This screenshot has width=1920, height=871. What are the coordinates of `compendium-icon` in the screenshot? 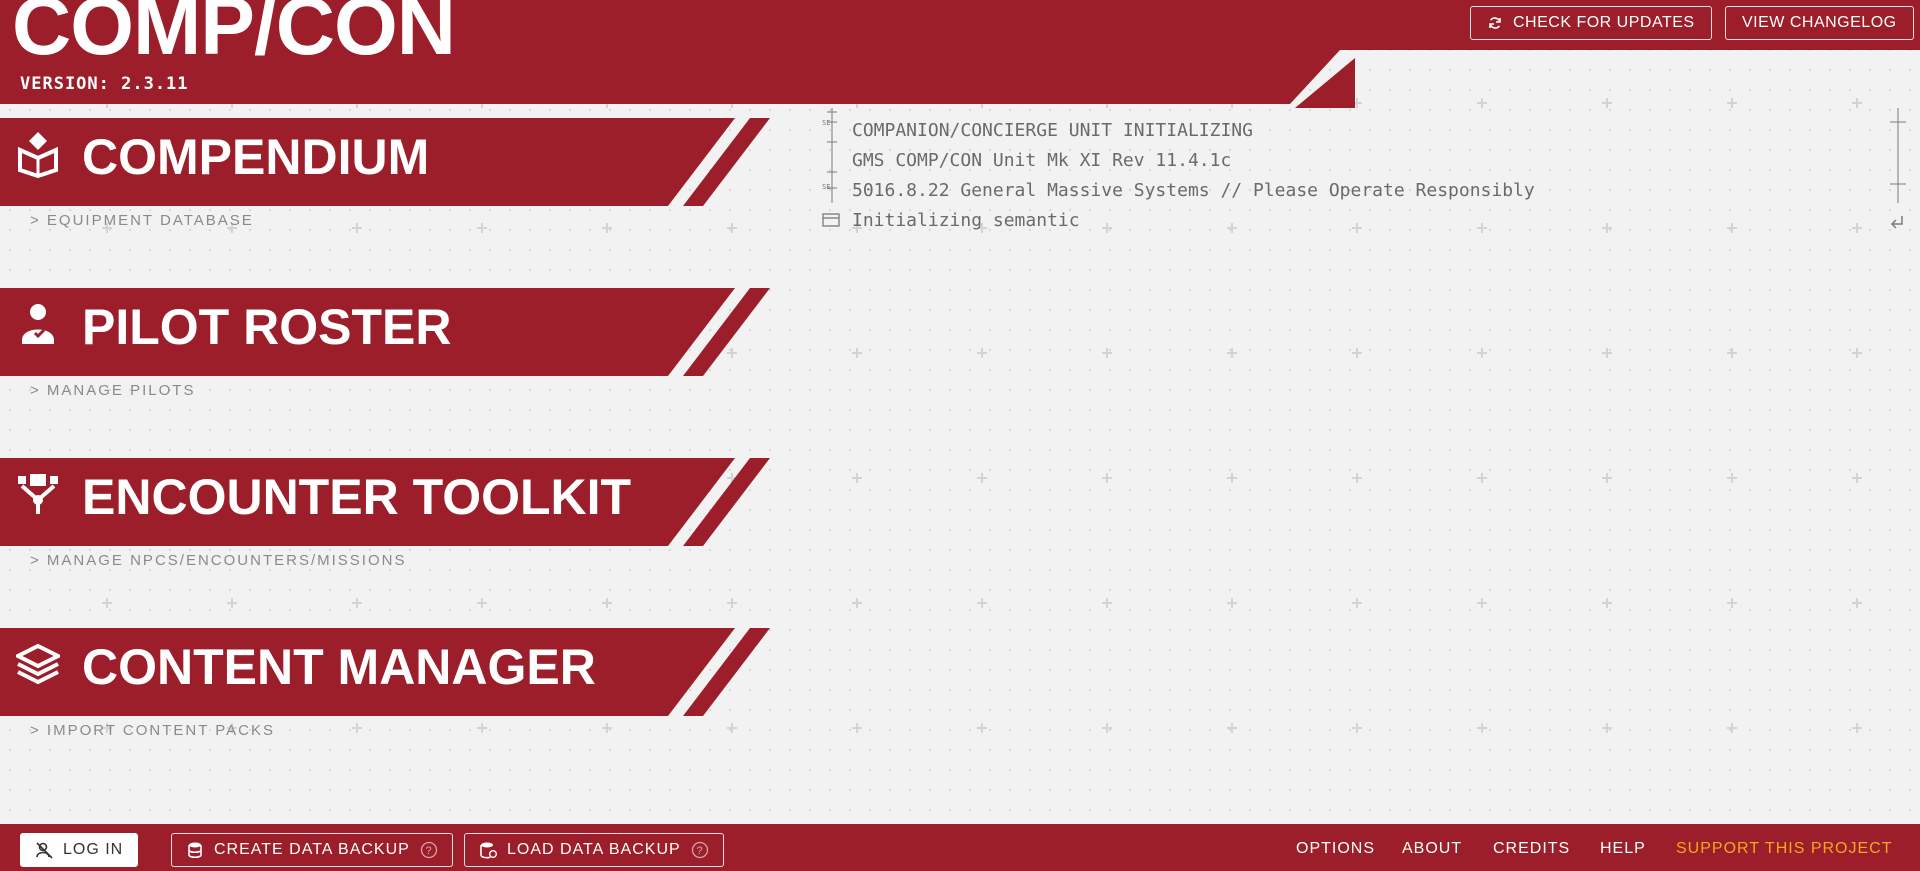 It's located at (38, 154).